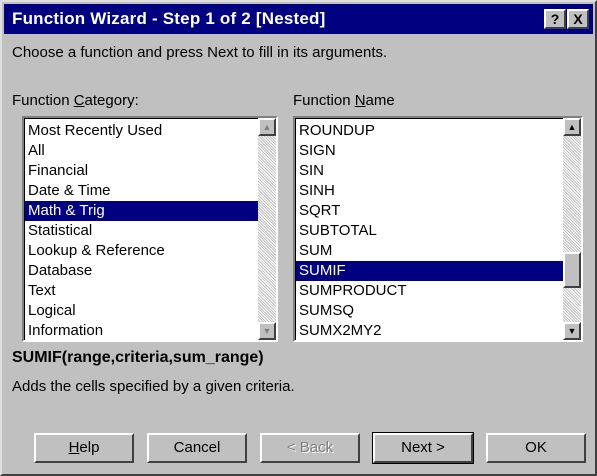 The image size is (597, 476). What do you see at coordinates (141, 271) in the screenshot?
I see `category-list-item: Database` at bounding box center [141, 271].